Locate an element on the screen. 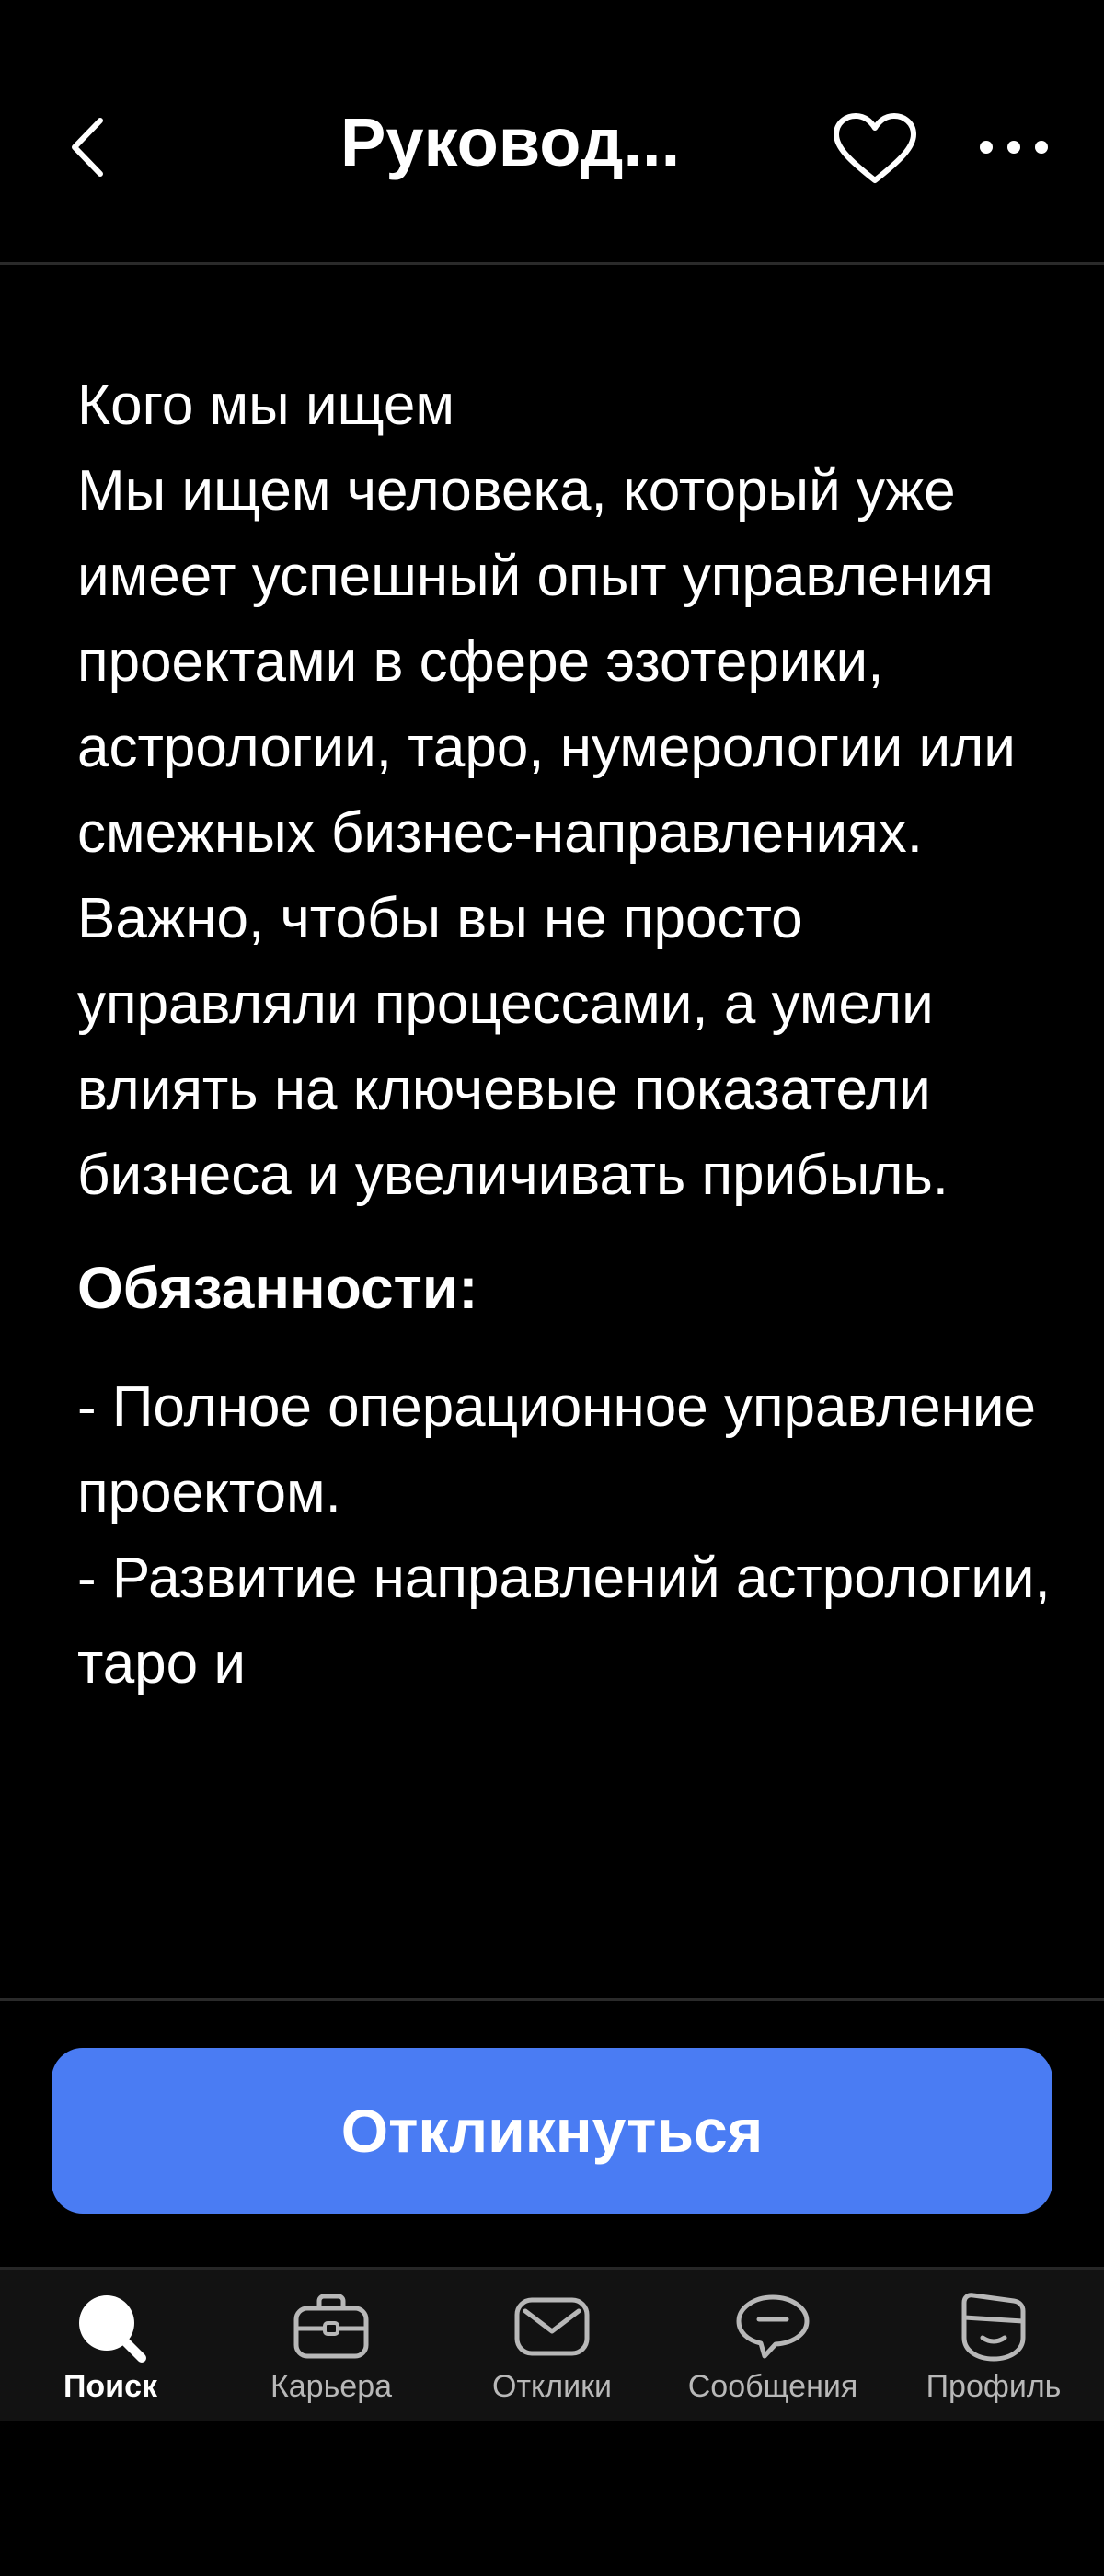 The width and height of the screenshot is (1104, 2576). nav-item-messages: Сообщения is located at coordinates (772, 2345).